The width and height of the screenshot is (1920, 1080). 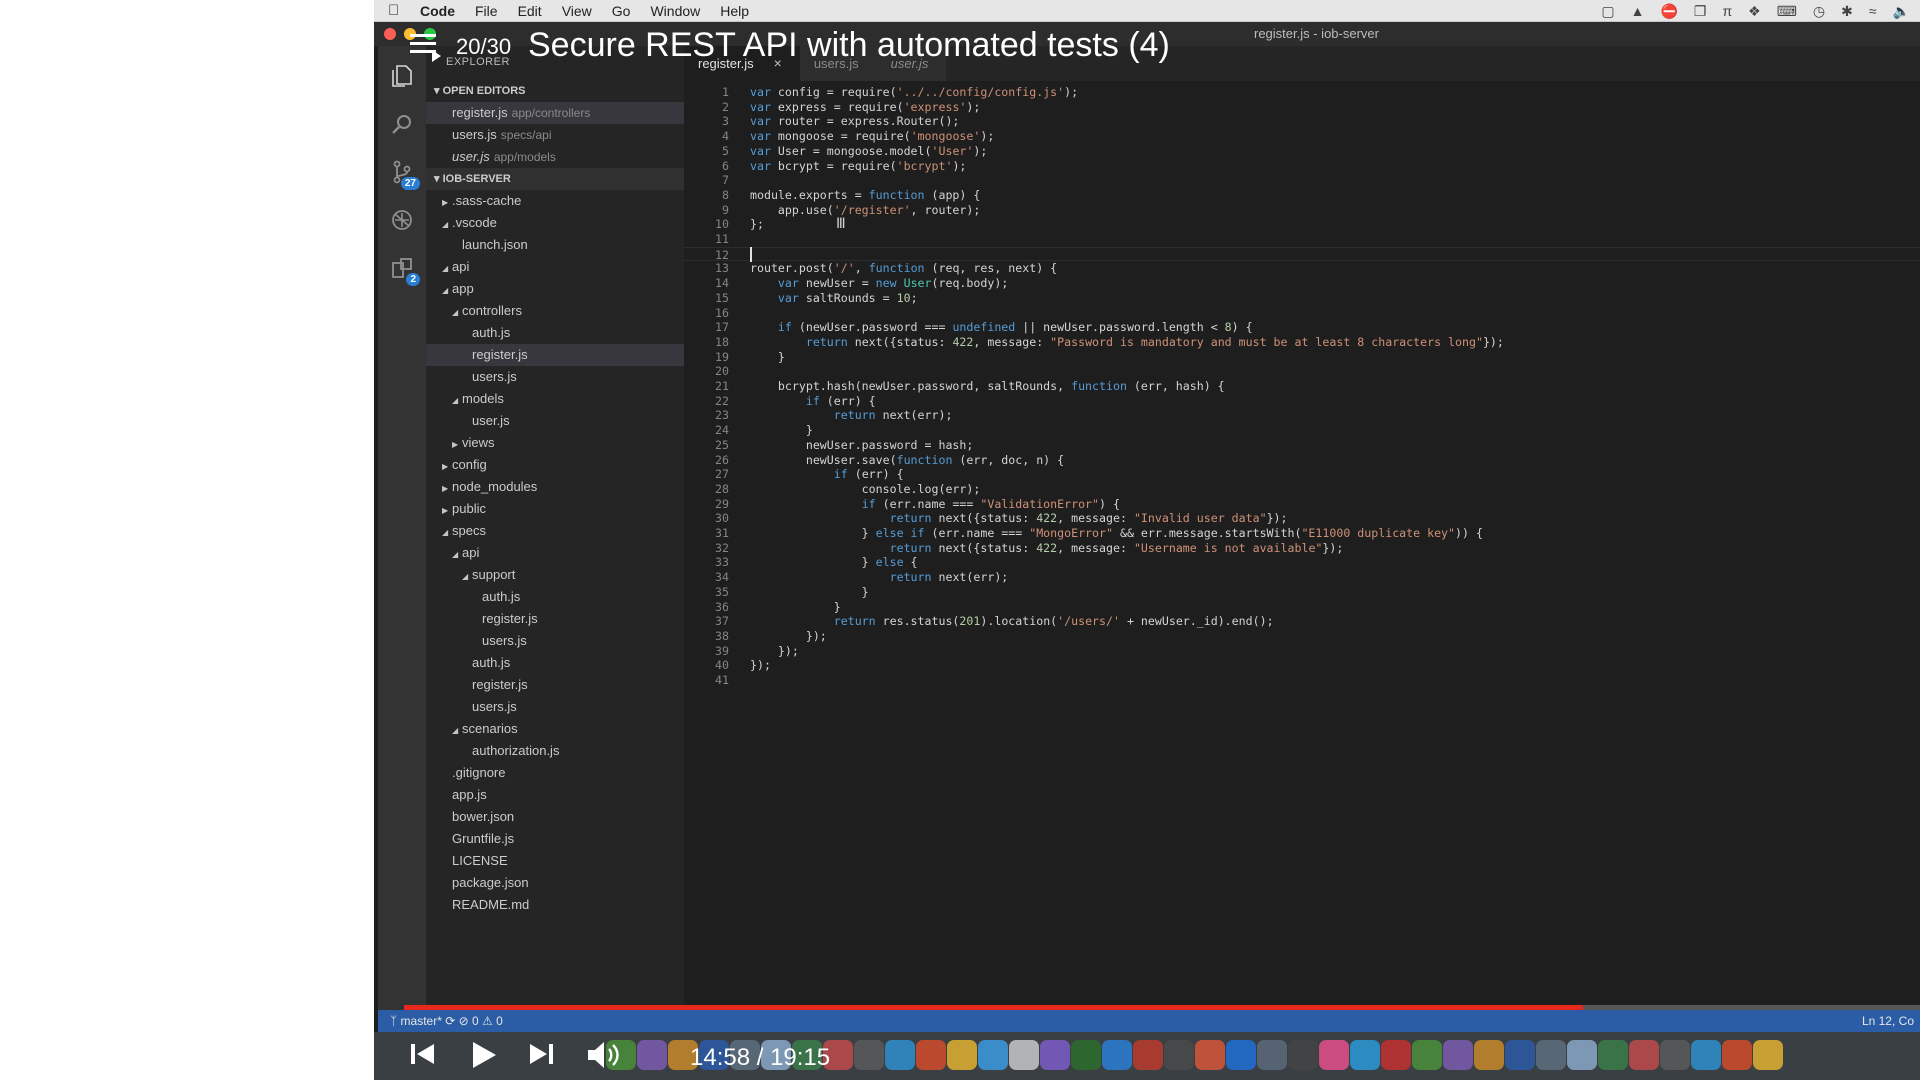 I want to click on preview-icon, so click(x=1365, y=1055).